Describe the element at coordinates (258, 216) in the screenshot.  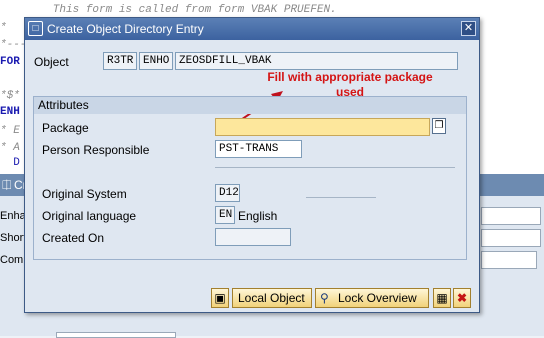
I see `original-language-text: English` at that location.